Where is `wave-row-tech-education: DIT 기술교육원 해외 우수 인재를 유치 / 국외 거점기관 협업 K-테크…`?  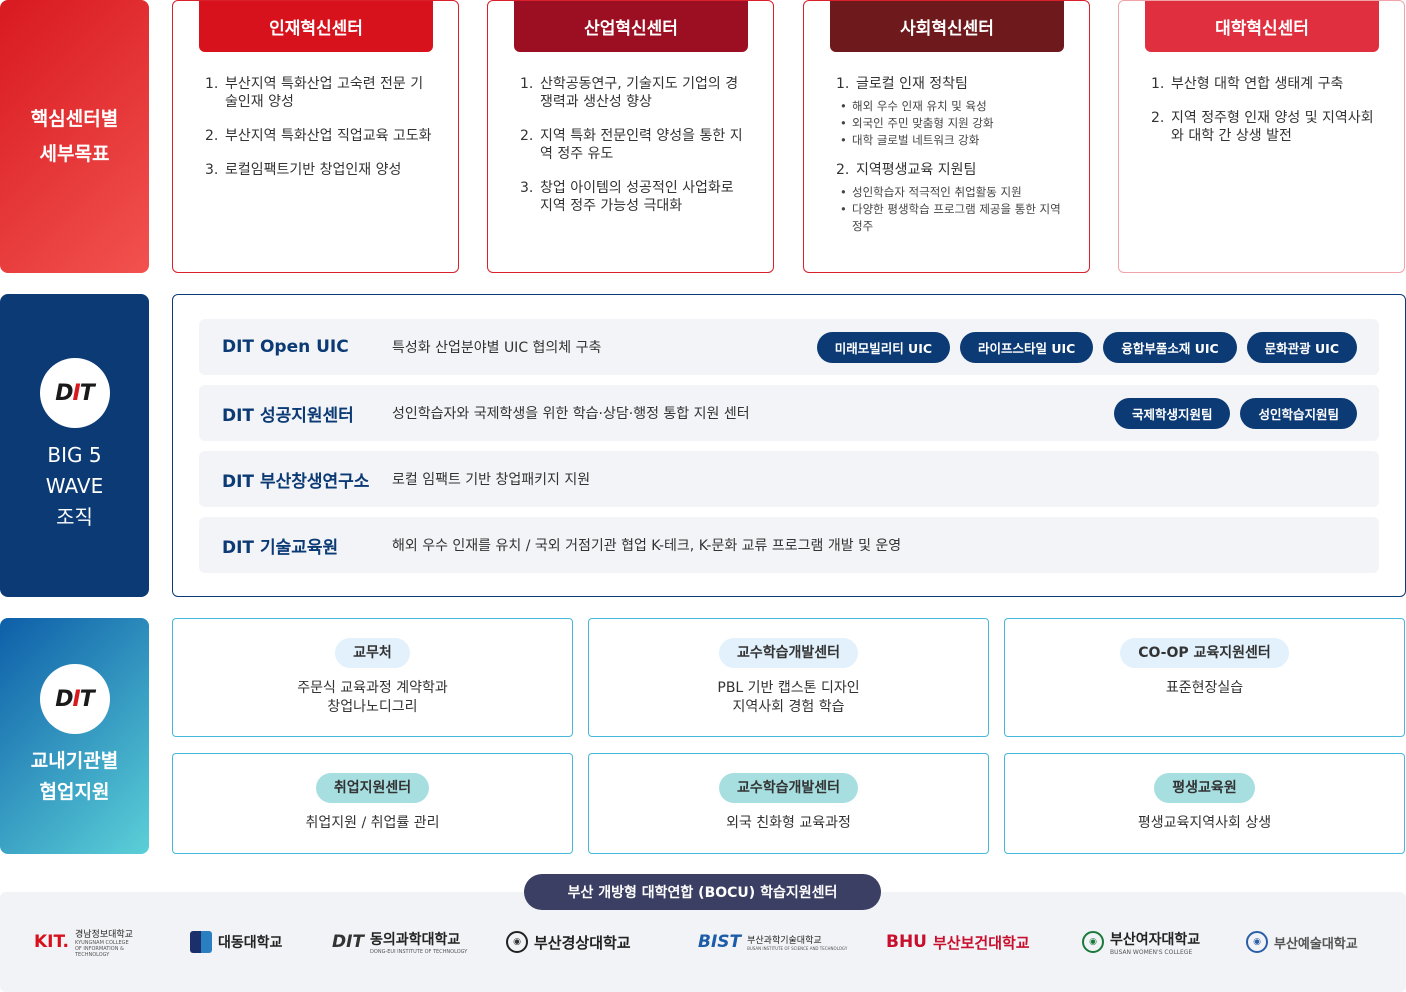 wave-row-tech-education: DIT 기술교육원 해외 우수 인재를 유치 / 국외 거점기관 협업 K-테크… is located at coordinates (789, 545).